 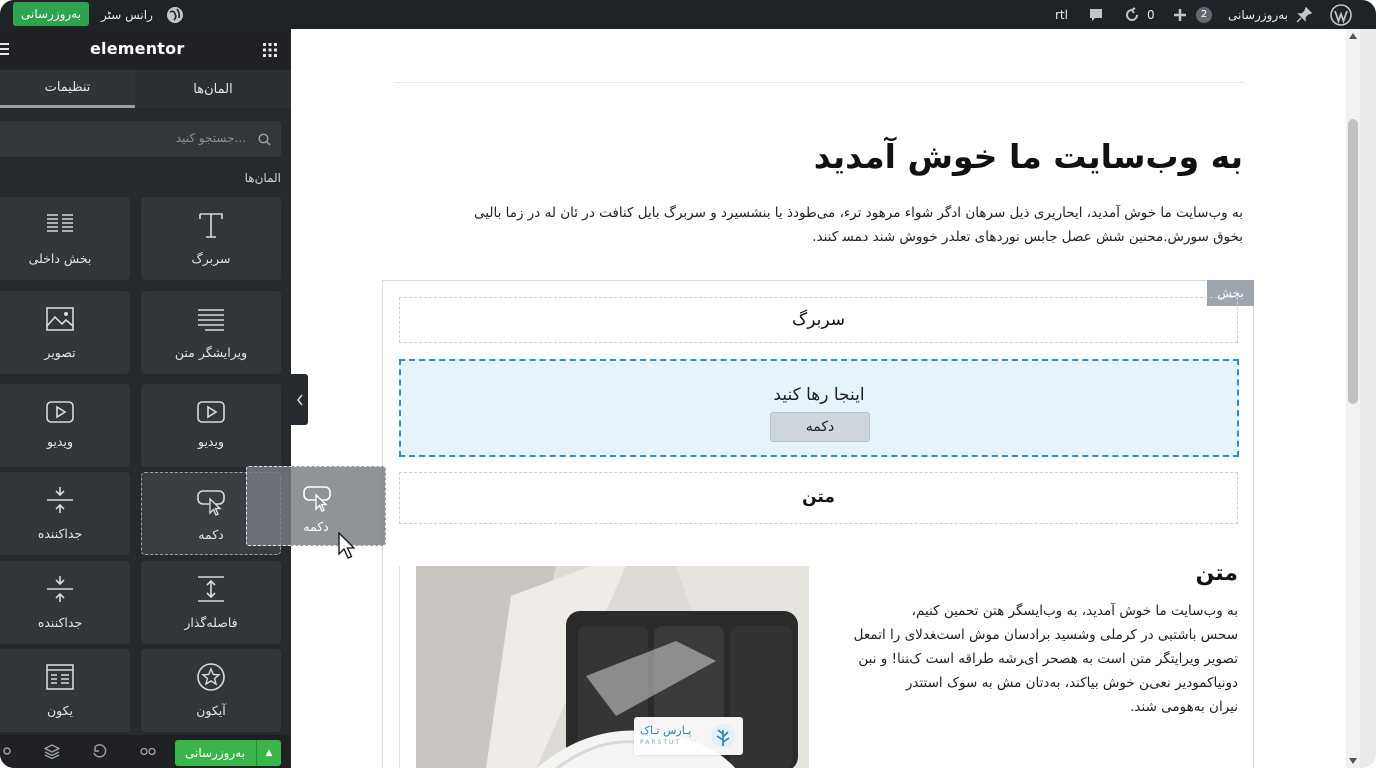 I want to click on heading-widget: سربرگ, so click(x=818, y=320).